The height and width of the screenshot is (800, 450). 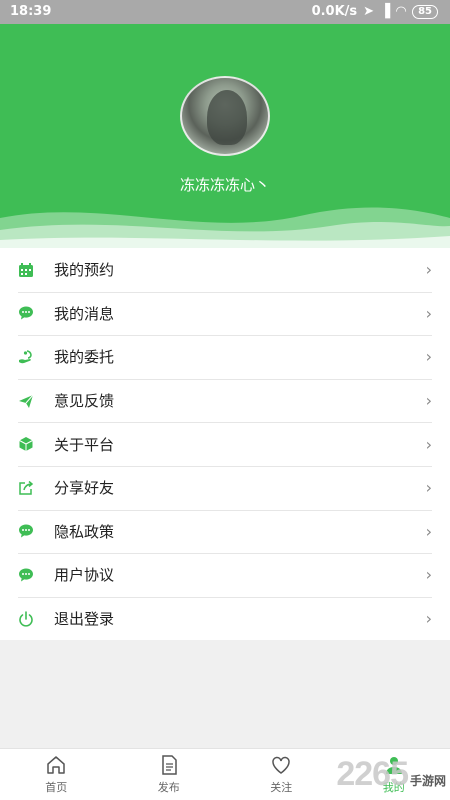 I want to click on watermark-text: 手游网, so click(x=427, y=781).